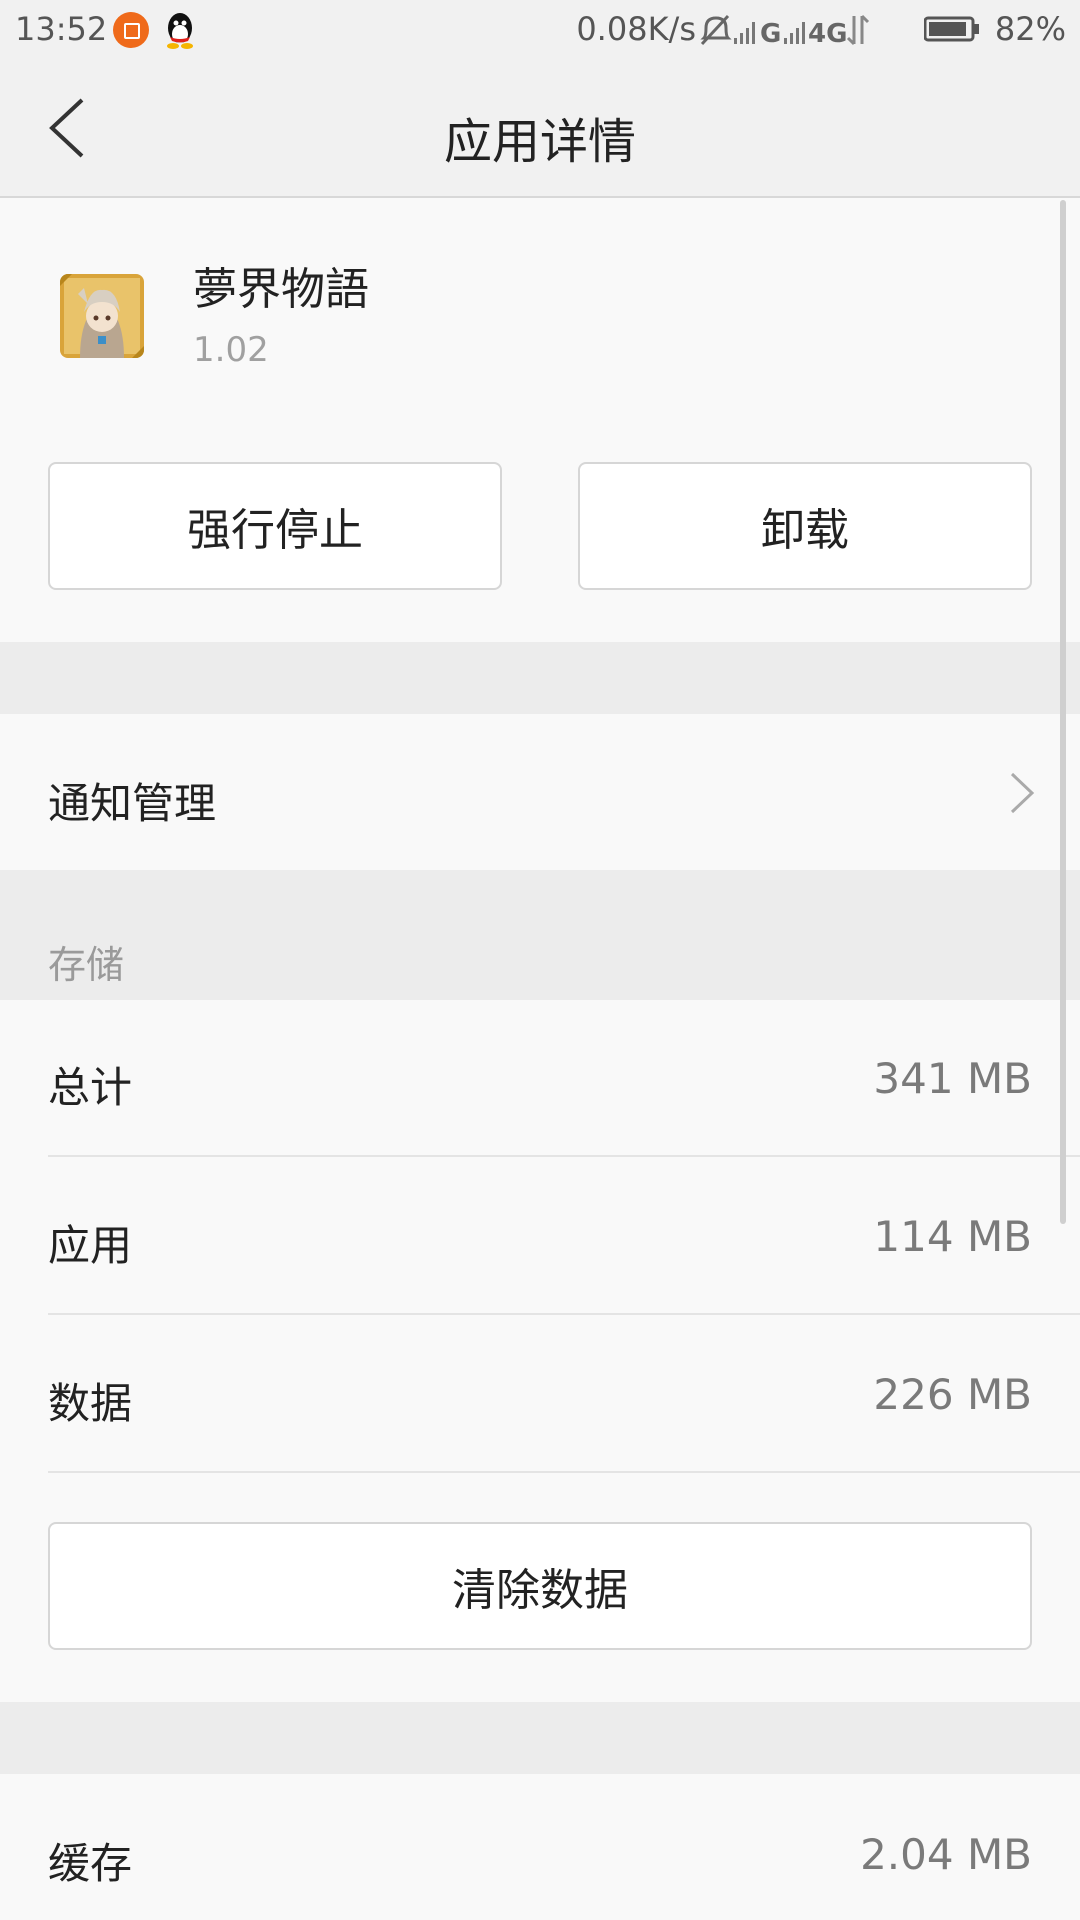 This screenshot has height=1920, width=1080. I want to click on app-version: 1.02, so click(231, 350).